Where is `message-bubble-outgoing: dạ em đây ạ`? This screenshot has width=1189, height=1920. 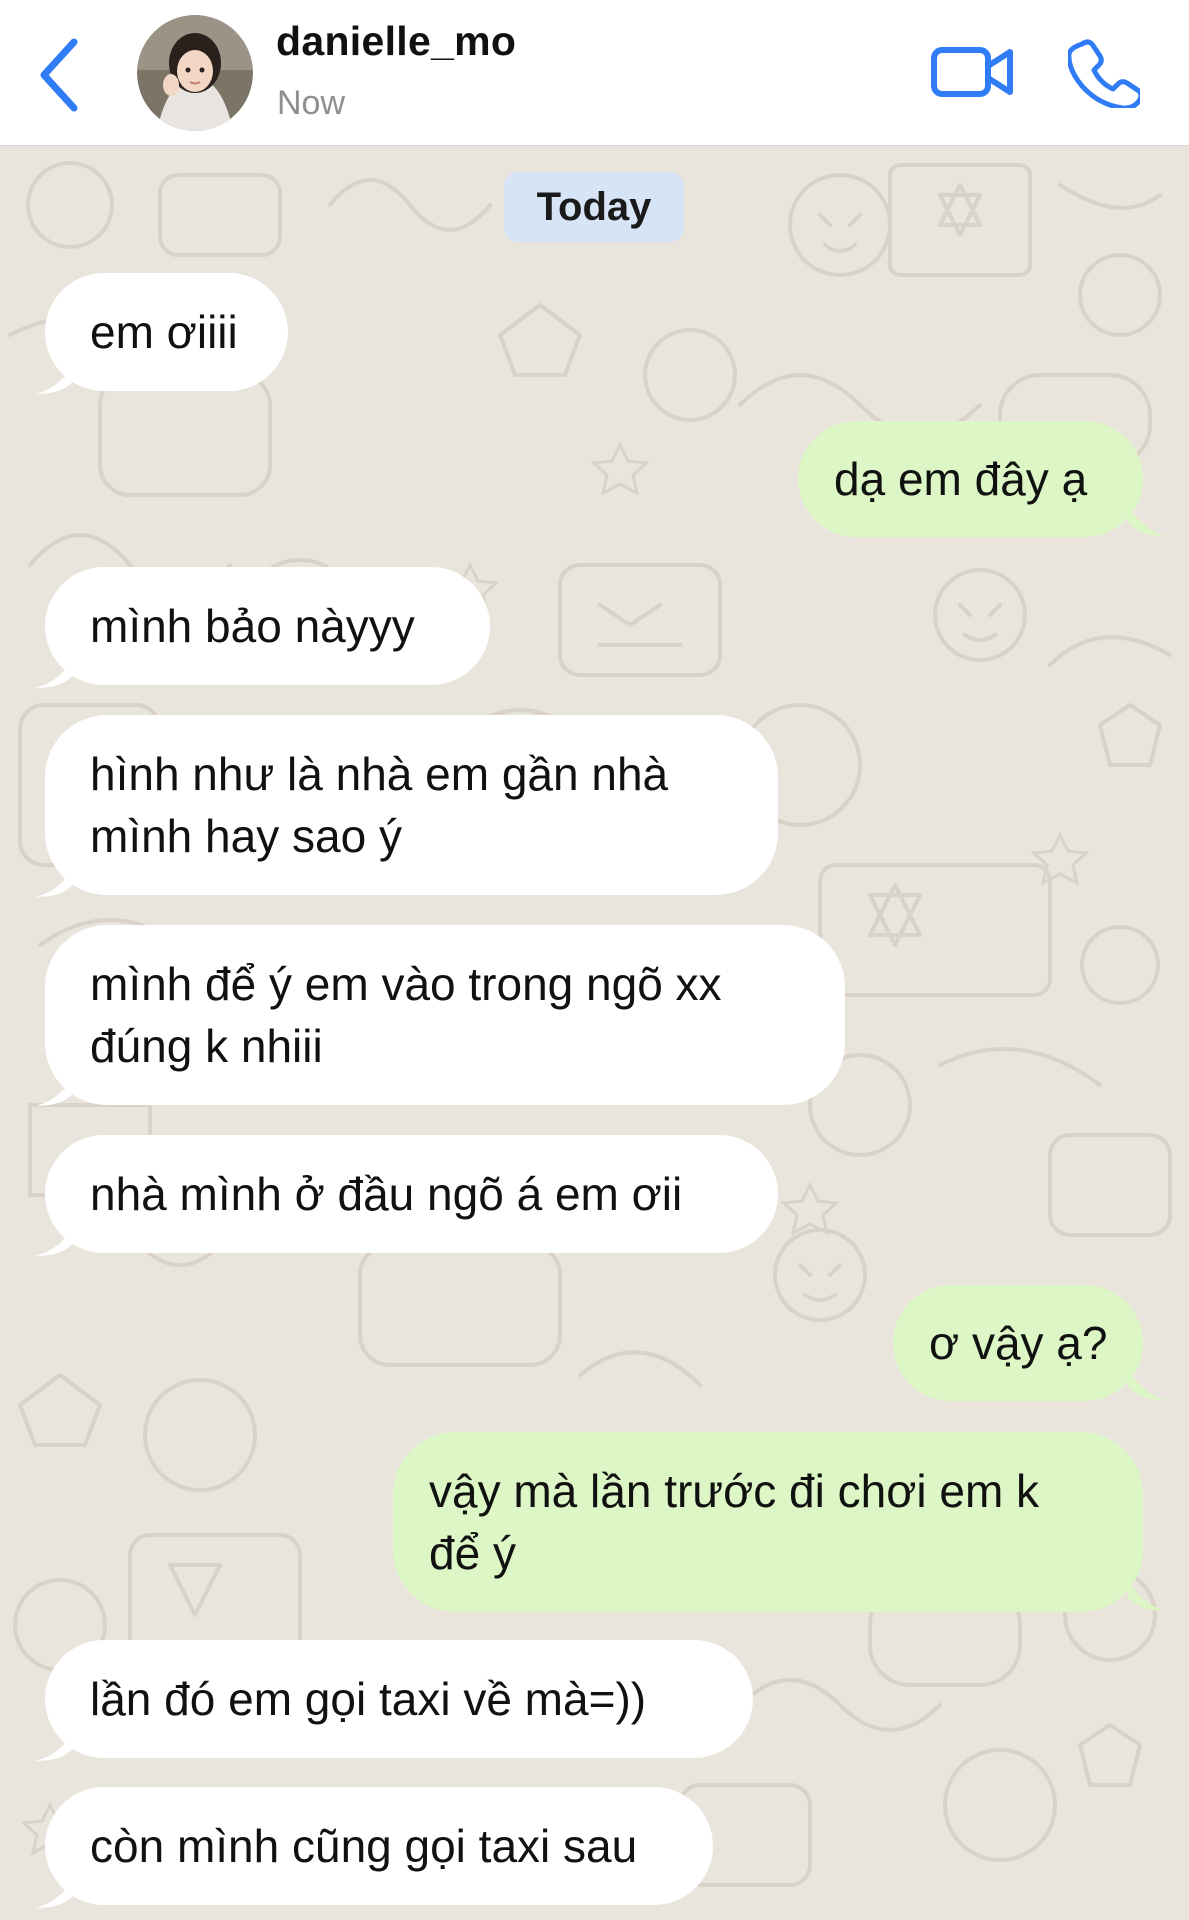 message-bubble-outgoing: dạ em đây ạ is located at coordinates (970, 479).